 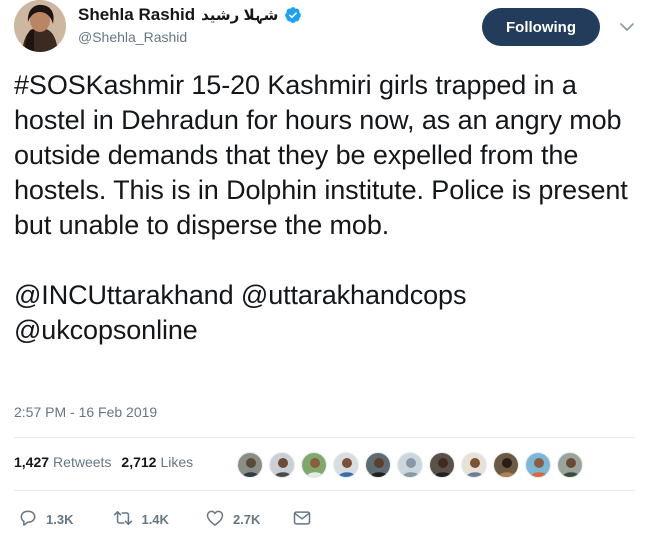 What do you see at coordinates (139, 462) in the screenshot?
I see `likes-count: 2,712` at bounding box center [139, 462].